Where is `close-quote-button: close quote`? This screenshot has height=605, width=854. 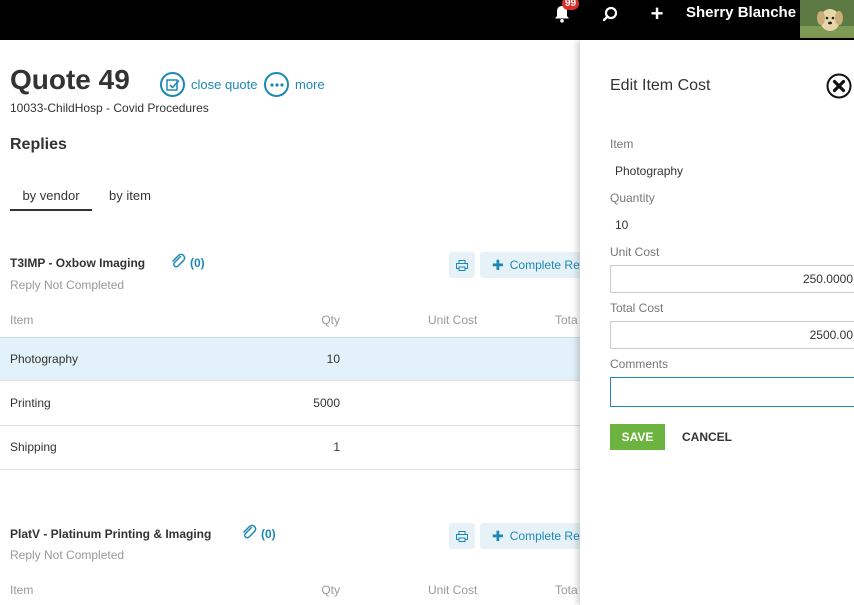
close-quote-button: close quote is located at coordinates (209, 84).